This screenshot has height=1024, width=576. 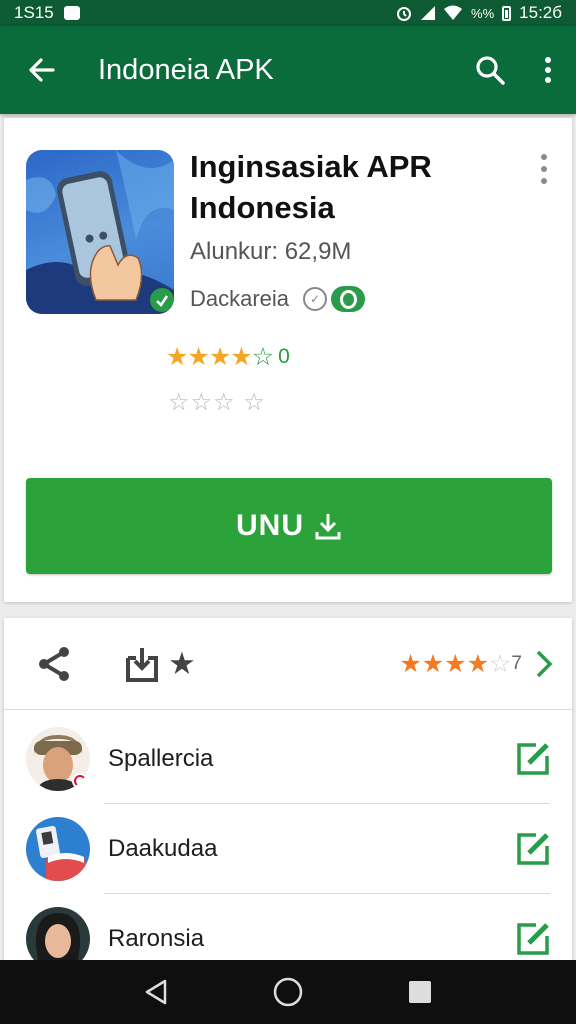 I want to click on app-icon, so click(x=100, y=232).